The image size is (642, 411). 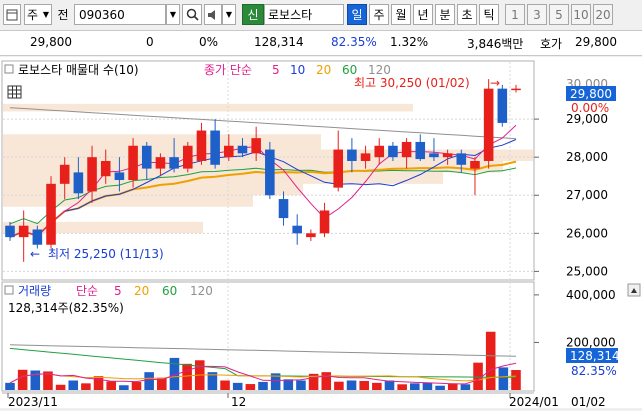 I want to click on interval-button-20: 20, so click(x=603, y=14).